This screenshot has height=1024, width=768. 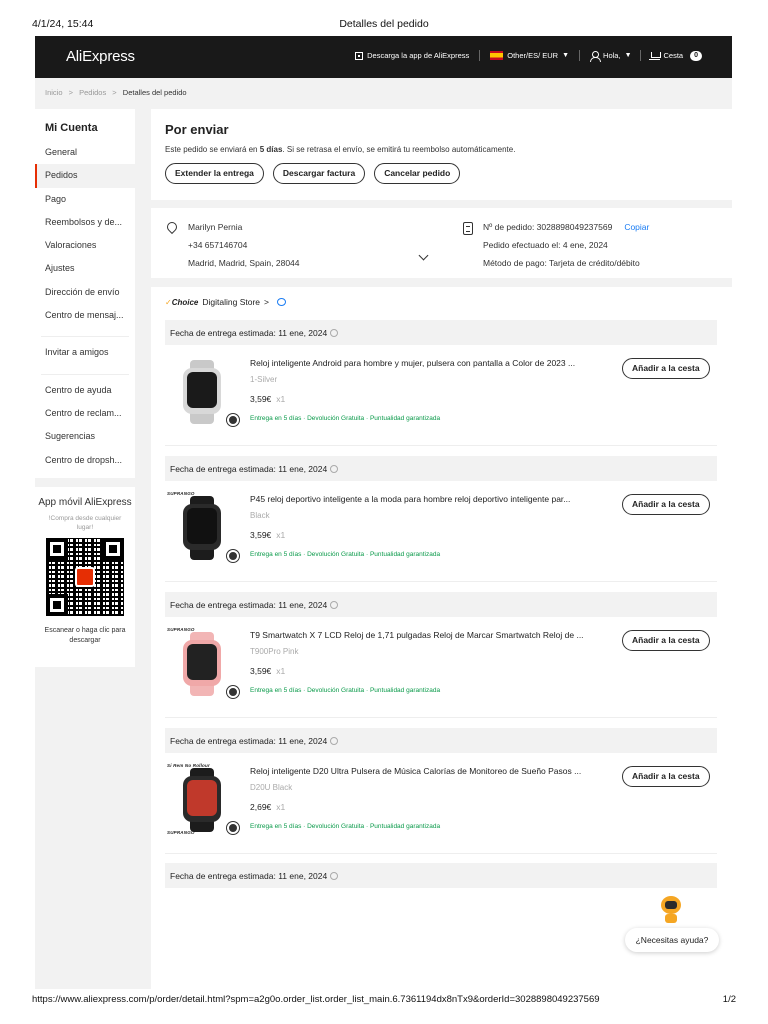 I want to click on sidebar-item-shipping-address: Dirección de envío, so click(x=85, y=292).